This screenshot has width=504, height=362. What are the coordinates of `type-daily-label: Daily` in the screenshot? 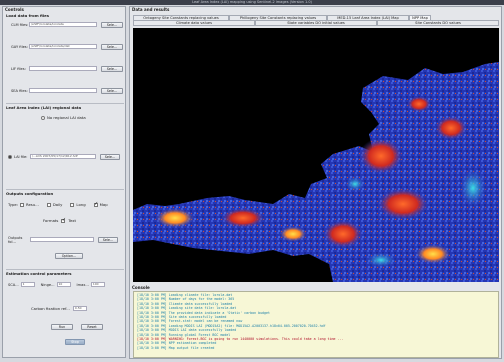 It's located at (57, 204).